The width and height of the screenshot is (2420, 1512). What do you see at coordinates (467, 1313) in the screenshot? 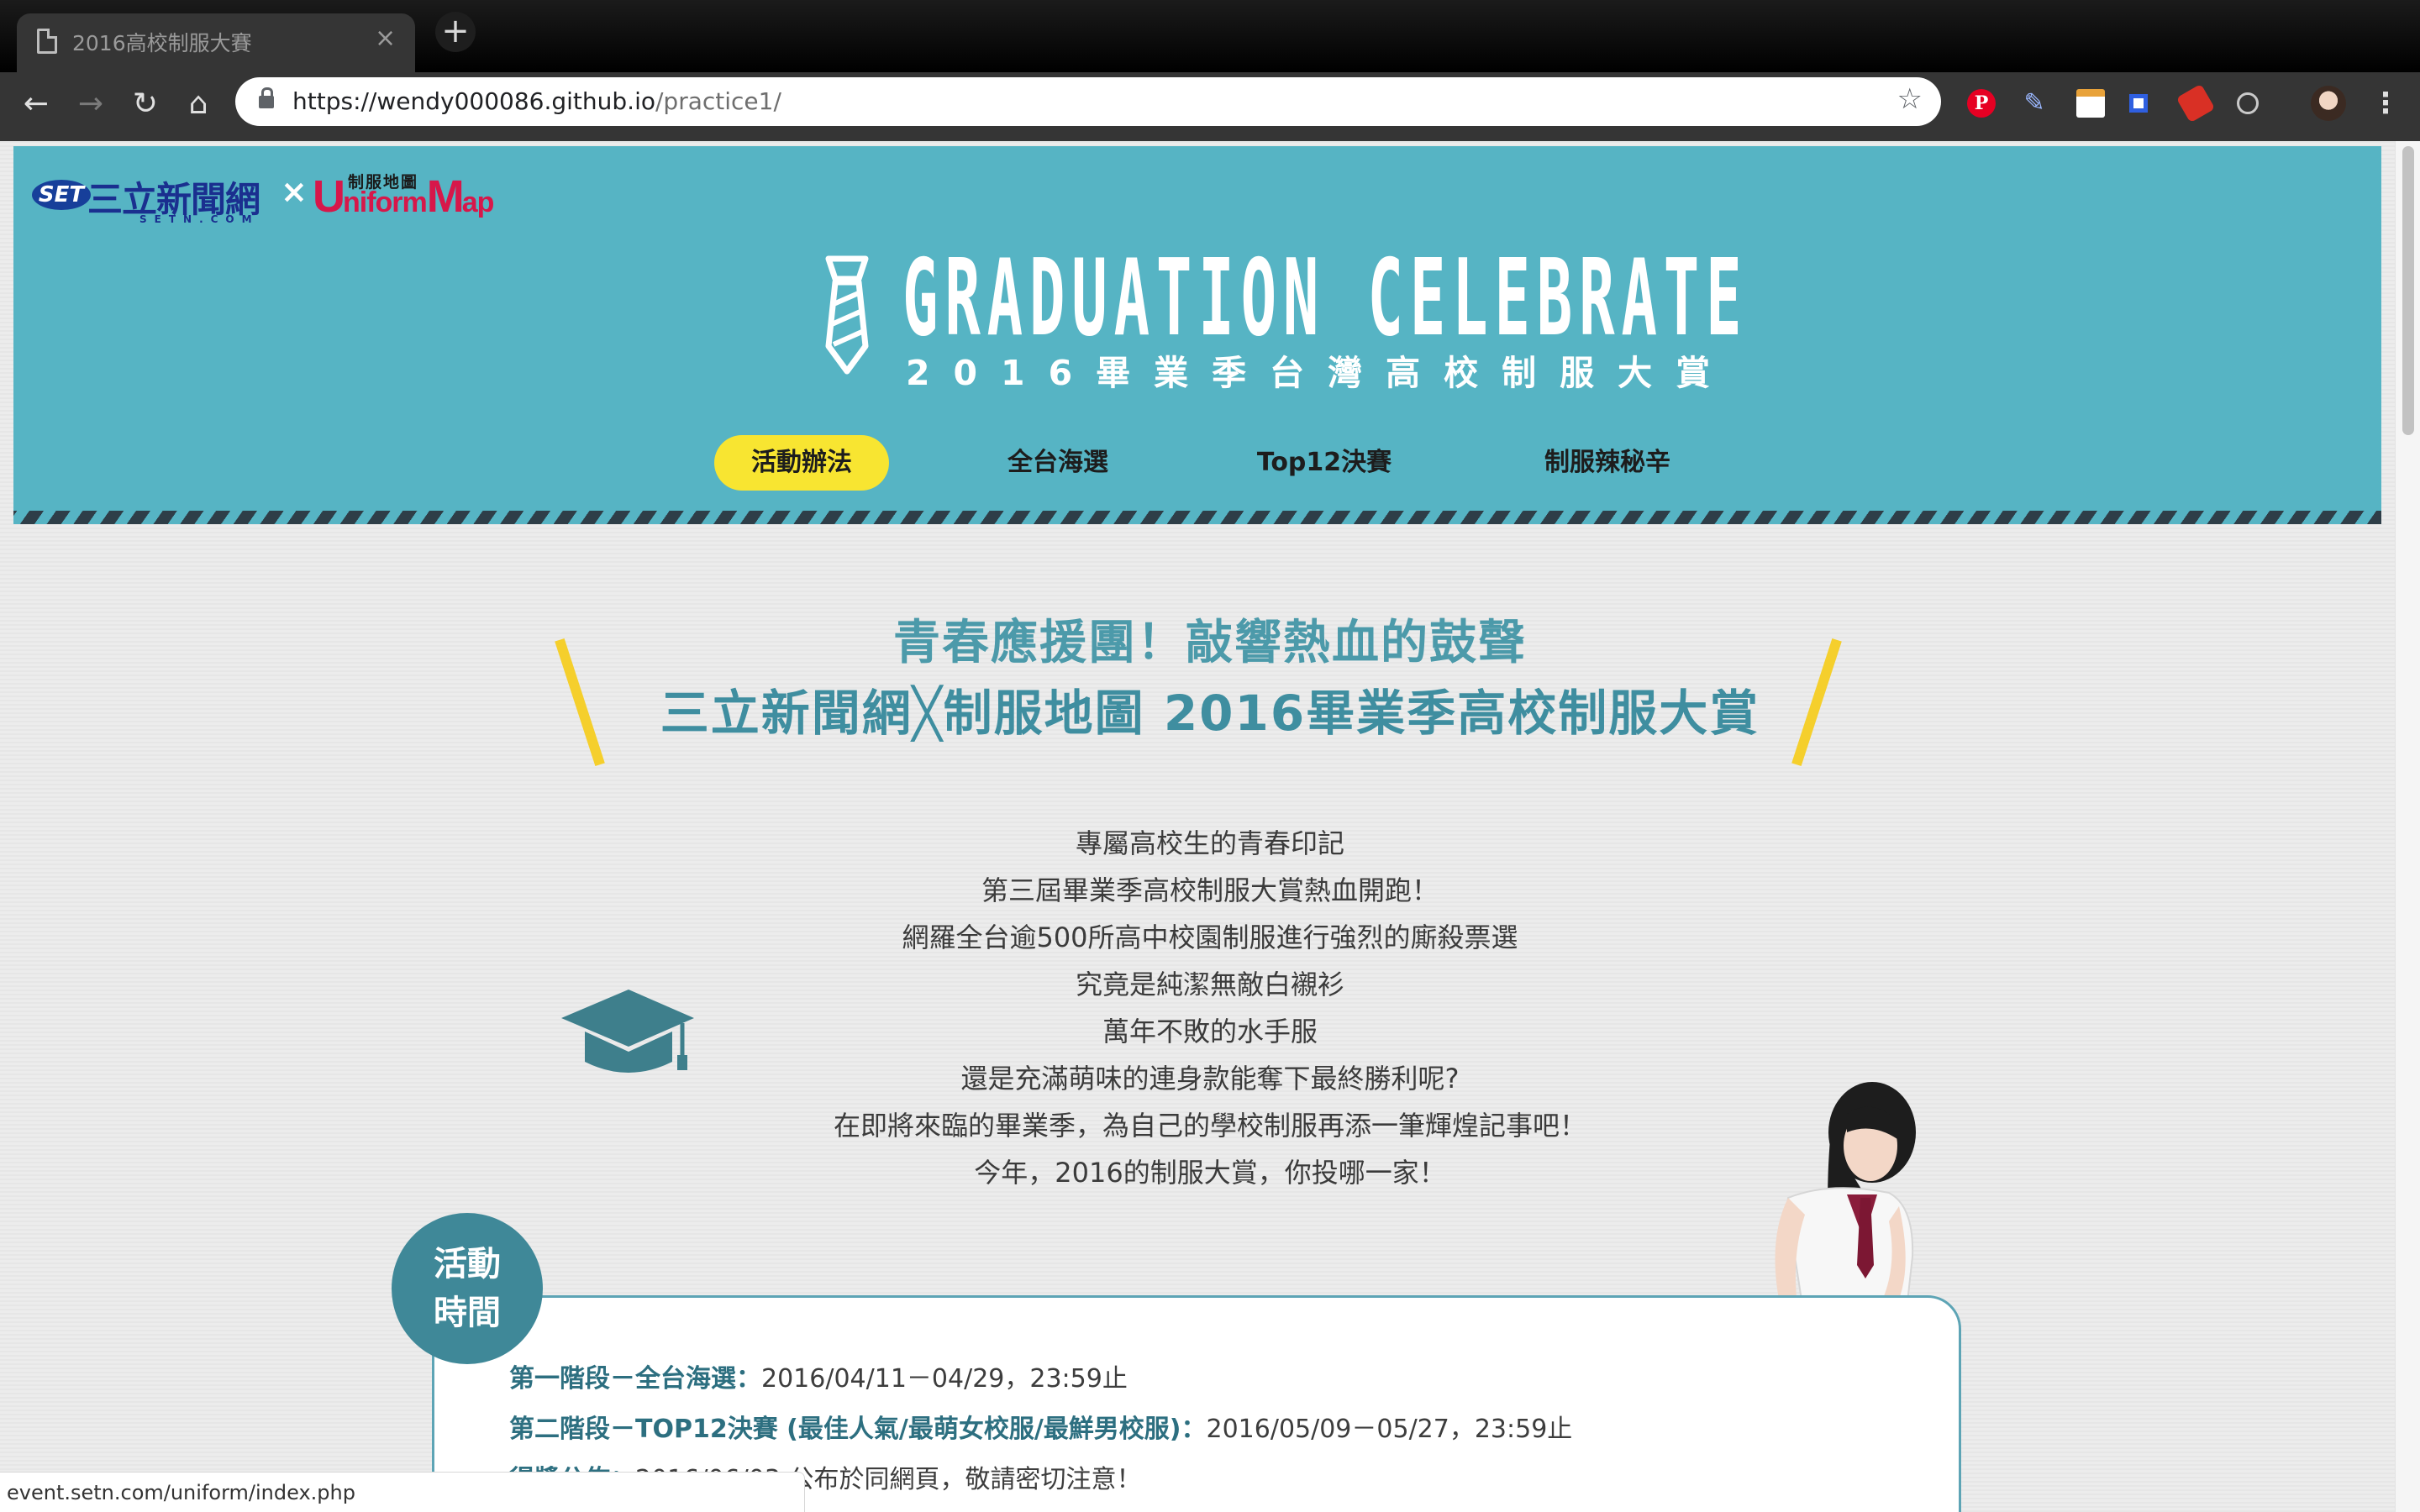
I see `schedule-badge-line: 時間` at bounding box center [467, 1313].